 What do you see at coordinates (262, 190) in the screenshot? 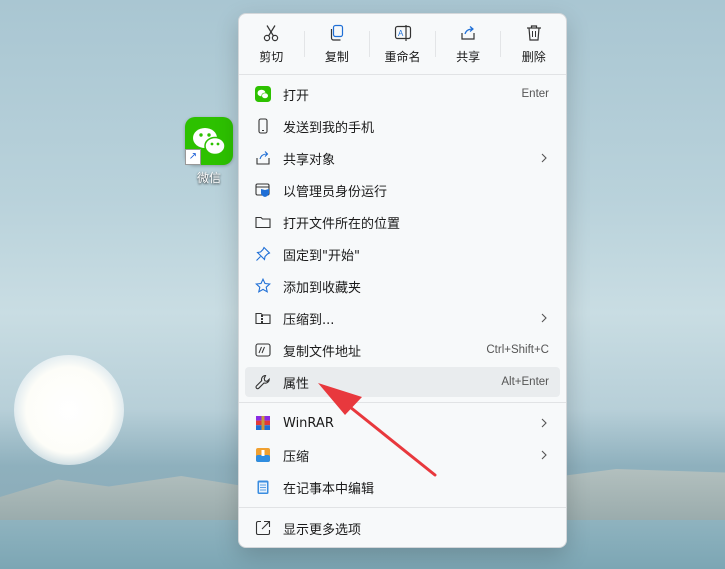
I see `admin-shield-icon` at bounding box center [262, 190].